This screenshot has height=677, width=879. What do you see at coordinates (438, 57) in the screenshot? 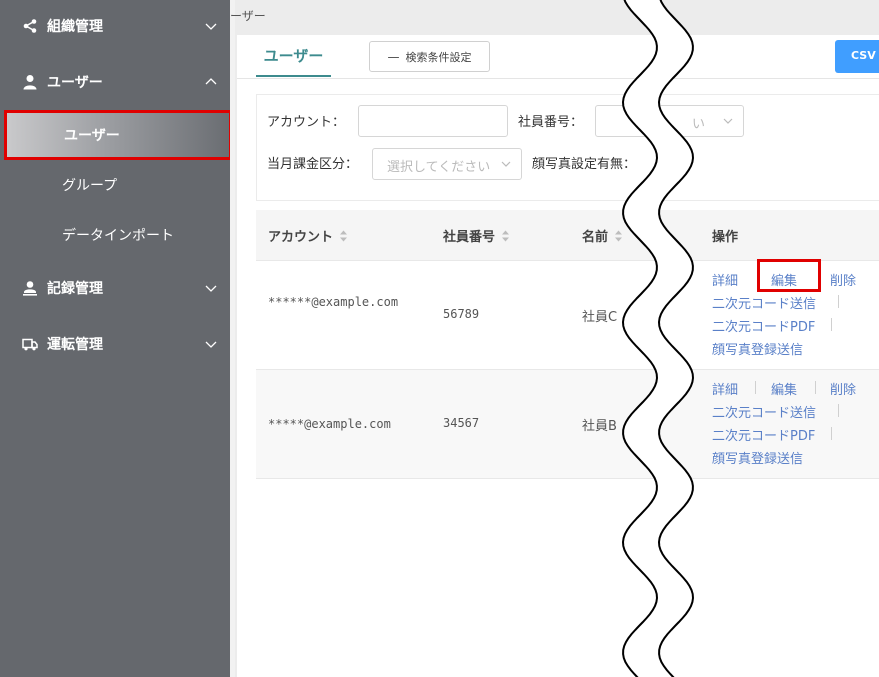
I see `search-conditions-label: 検索条件設定` at bounding box center [438, 57].